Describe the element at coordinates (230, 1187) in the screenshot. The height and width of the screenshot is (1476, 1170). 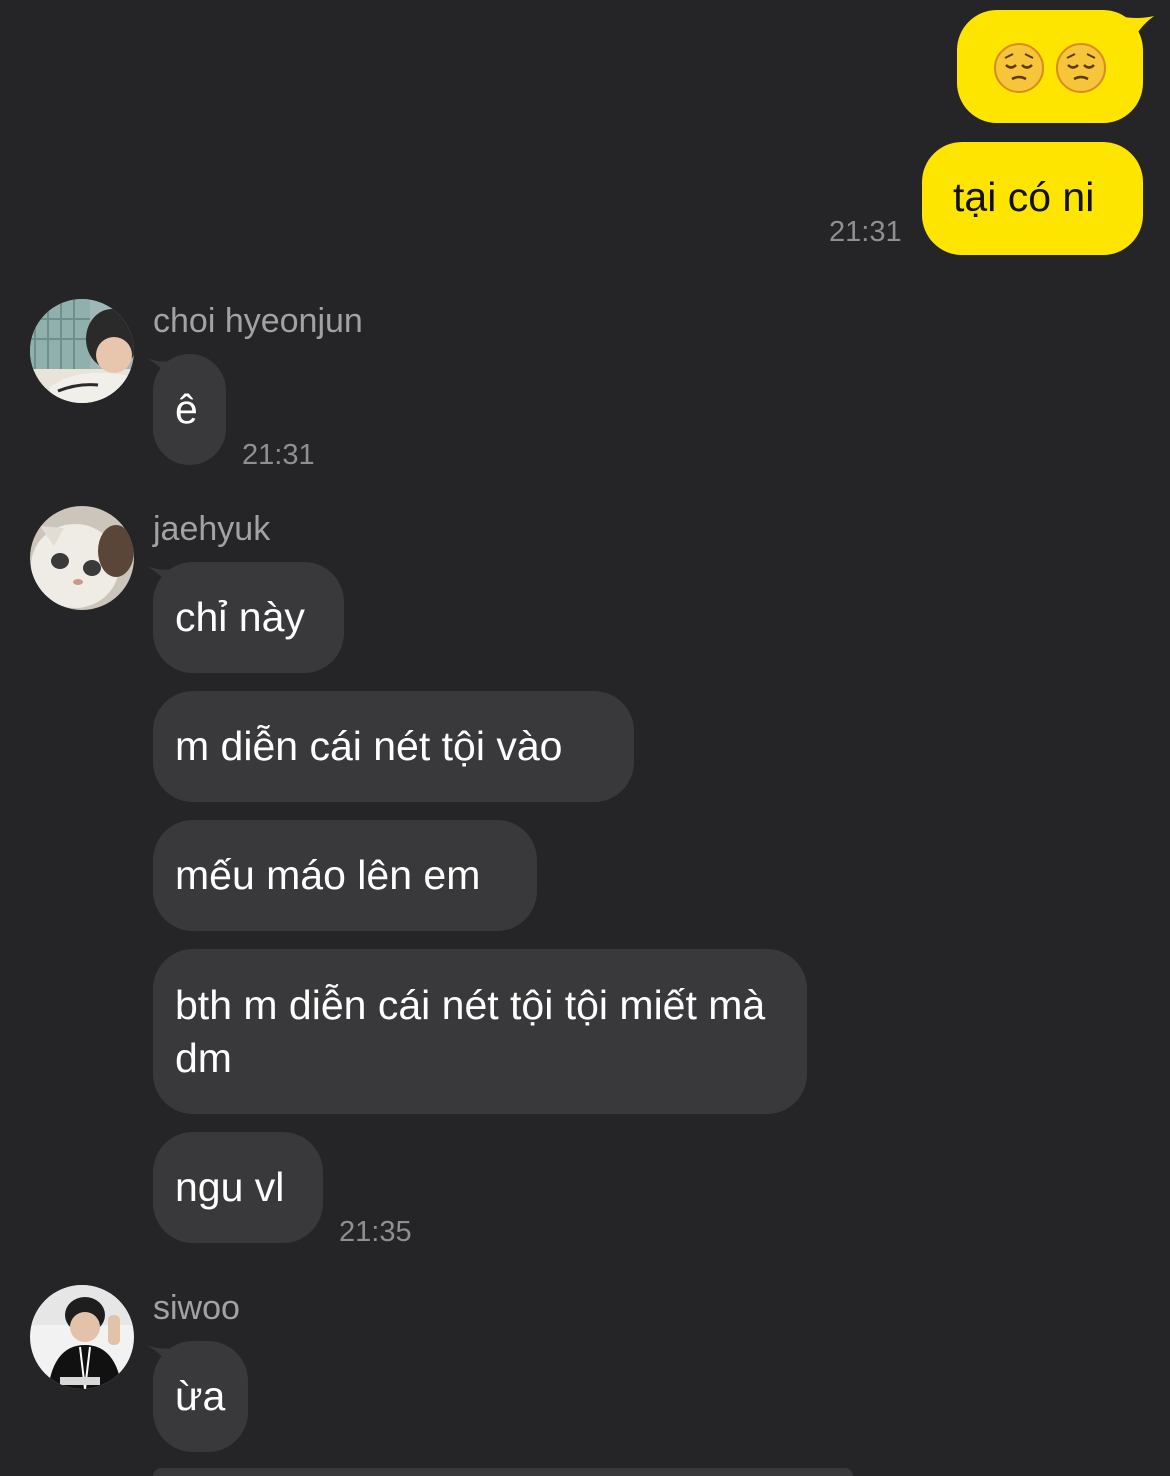
I see `message-text: ngu vl` at that location.